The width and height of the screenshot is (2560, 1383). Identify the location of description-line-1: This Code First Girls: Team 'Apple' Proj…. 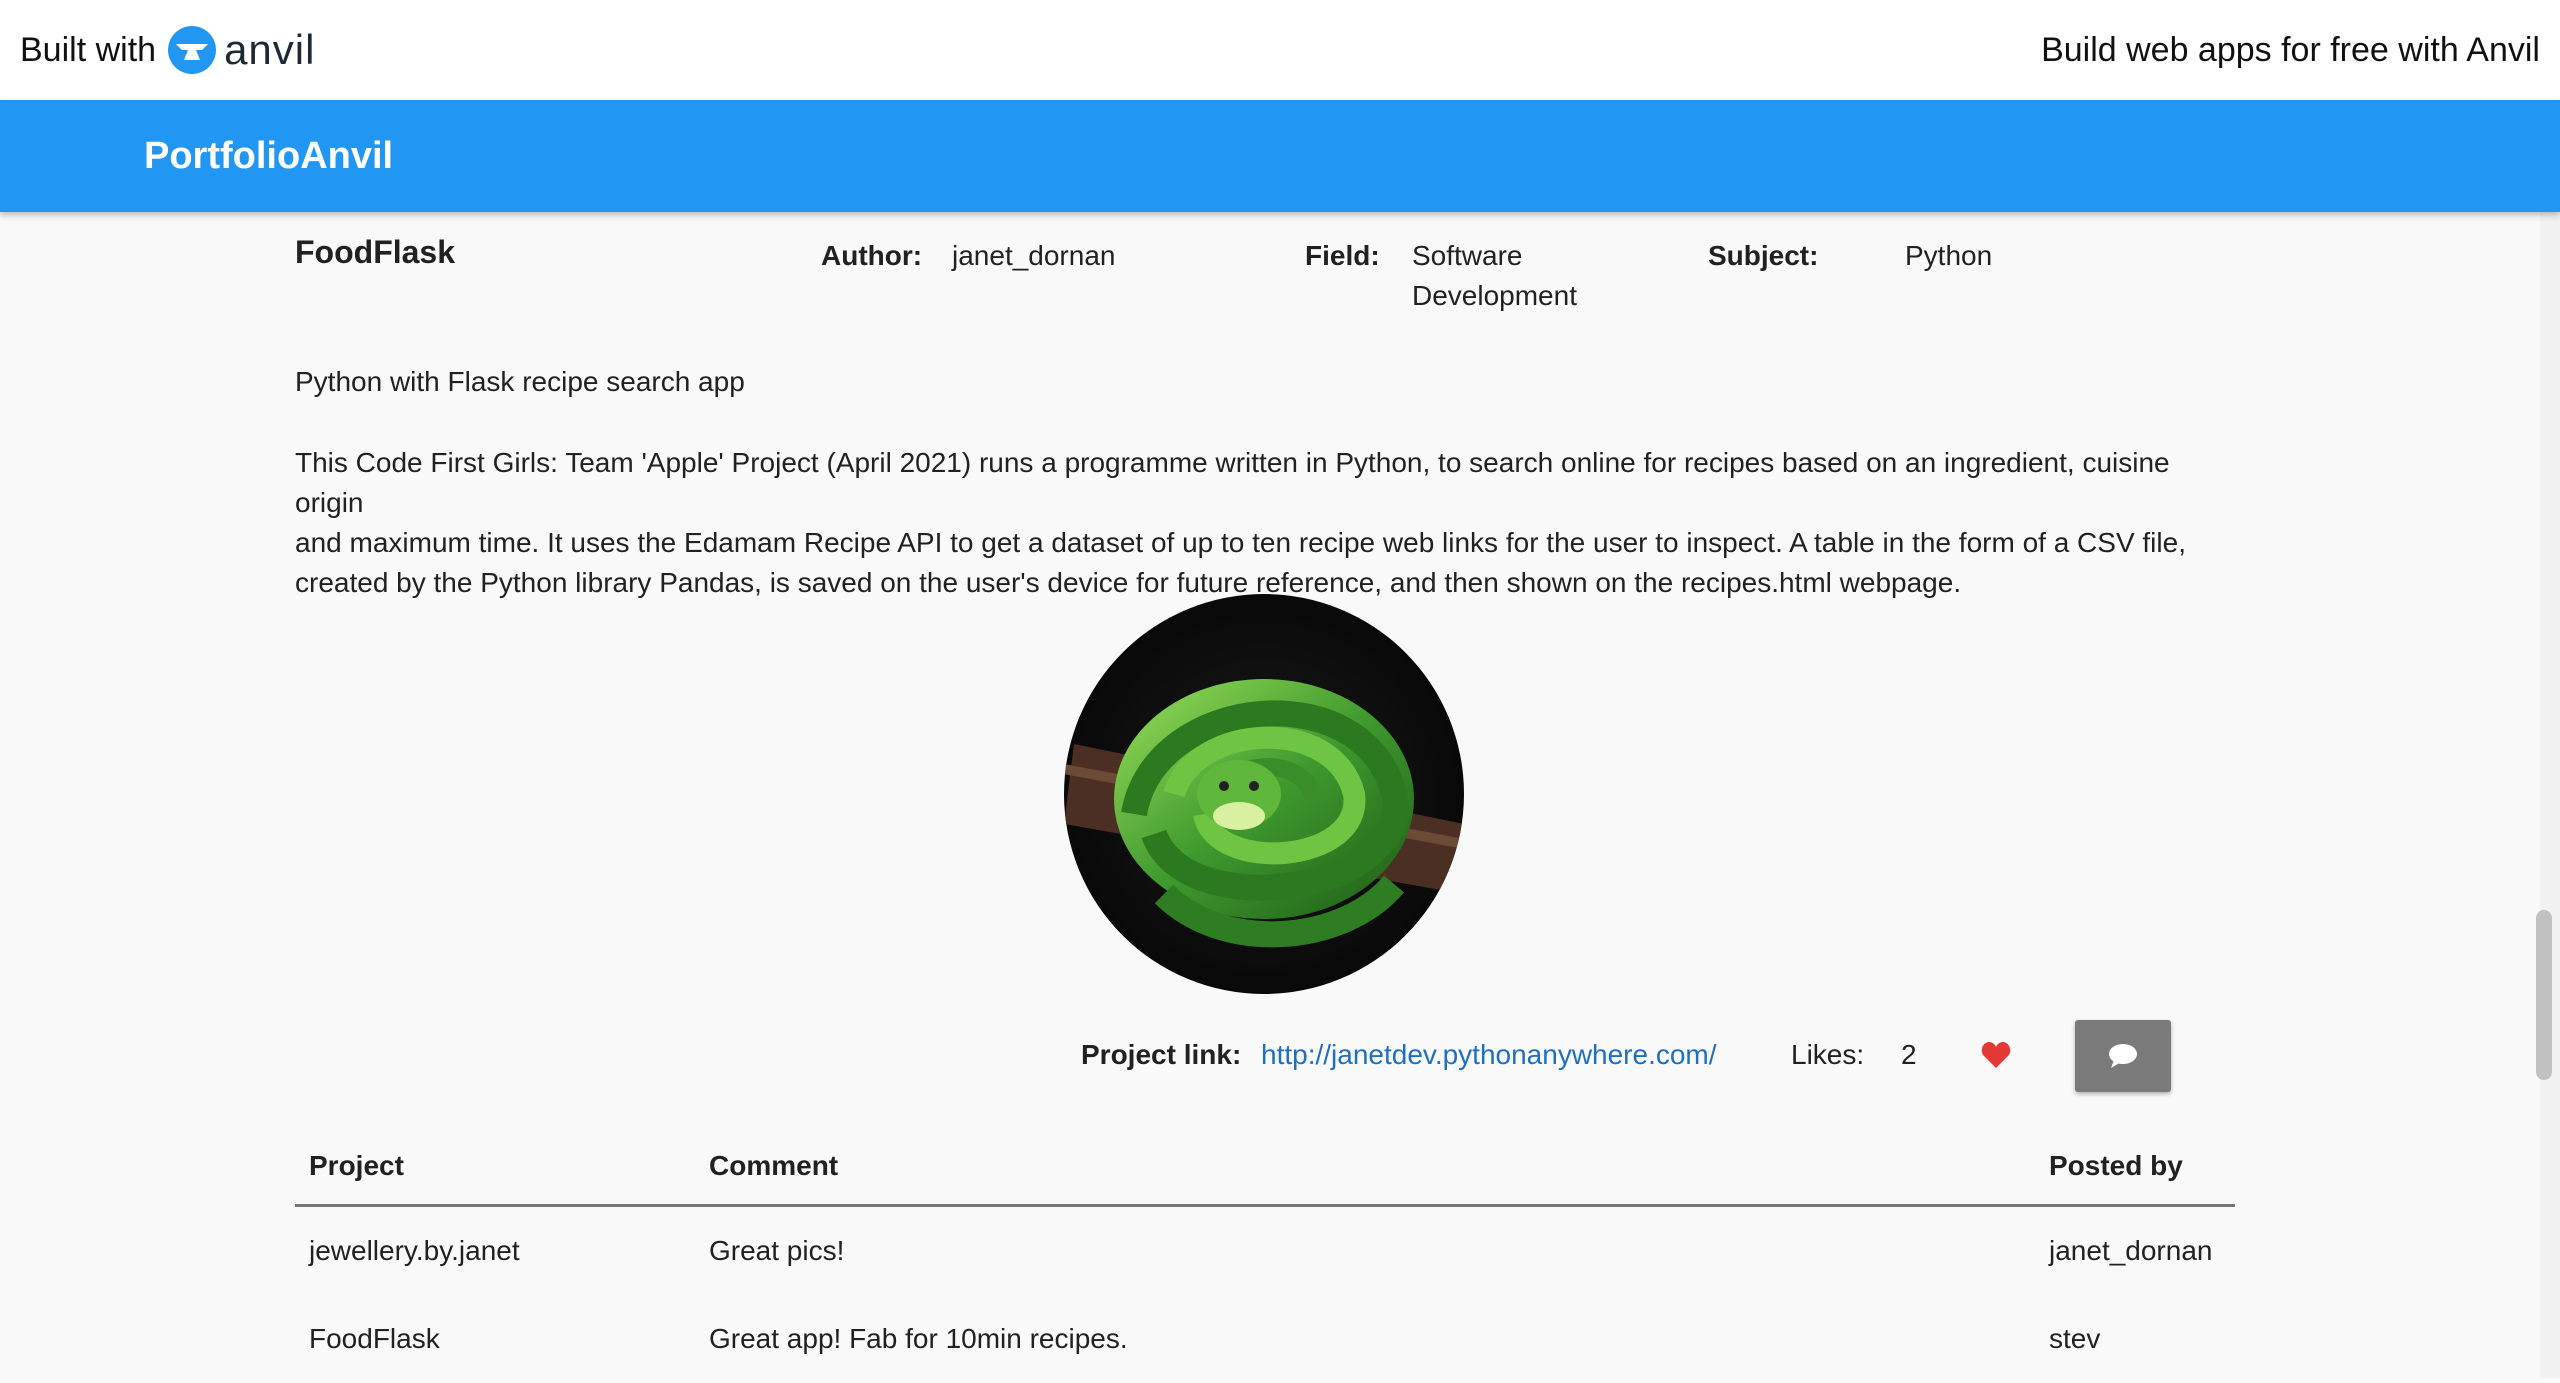
(1232, 482).